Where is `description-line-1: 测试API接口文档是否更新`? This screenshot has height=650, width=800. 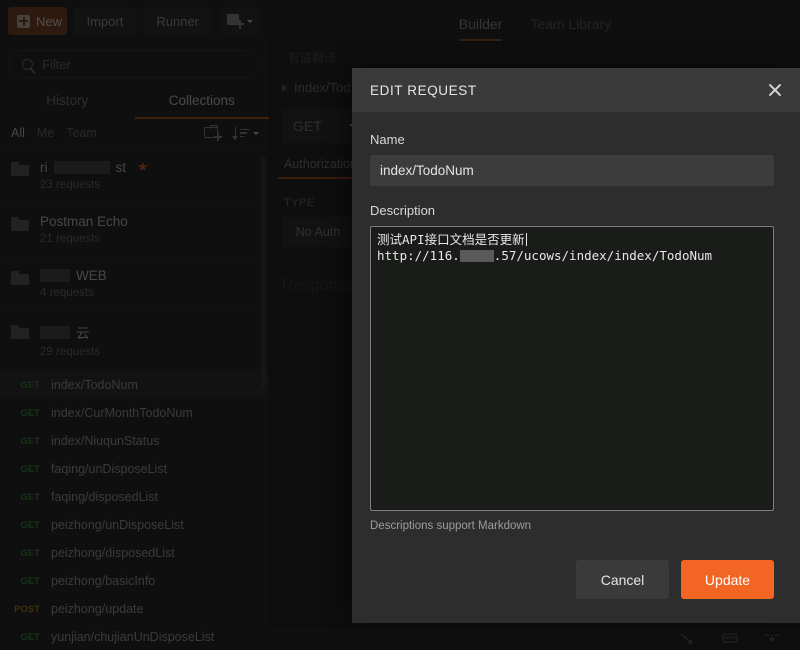 description-line-1: 测试API接口文档是否更新 is located at coordinates (572, 240).